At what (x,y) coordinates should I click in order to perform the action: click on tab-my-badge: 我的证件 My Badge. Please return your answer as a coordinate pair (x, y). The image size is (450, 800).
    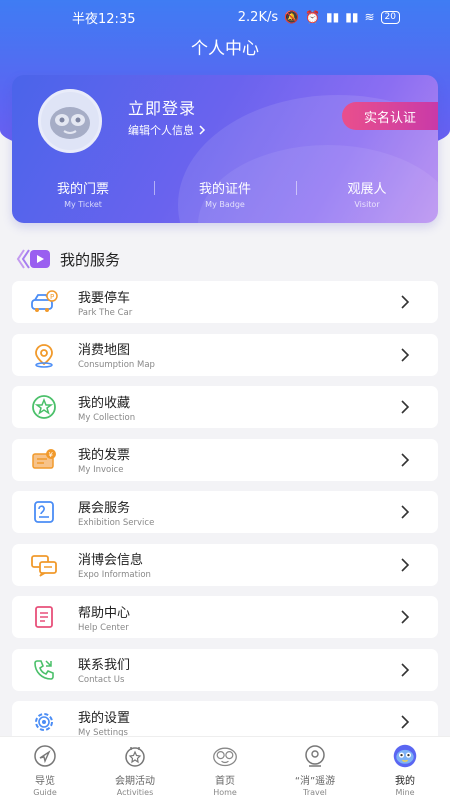
    Looking at the image, I should click on (225, 193).